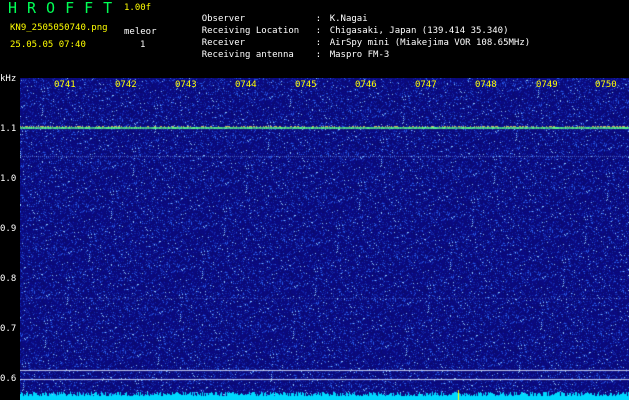 This screenshot has height=400, width=629. Describe the element at coordinates (359, 55) in the screenshot. I see `meta-value: Maspro FM-3` at that location.